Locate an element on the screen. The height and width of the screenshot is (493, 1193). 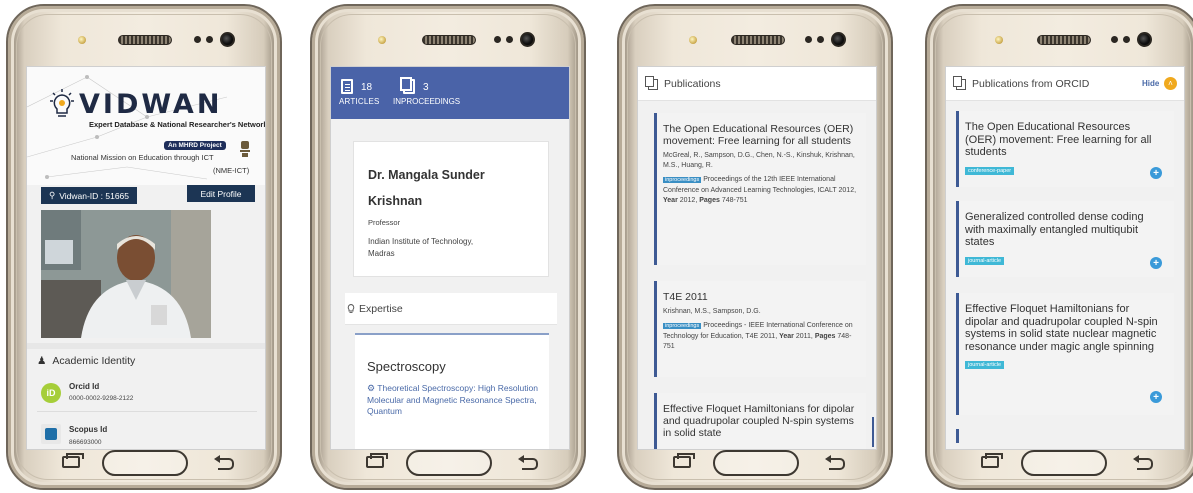
orcid-icon: iD is located at coordinates (51, 393).